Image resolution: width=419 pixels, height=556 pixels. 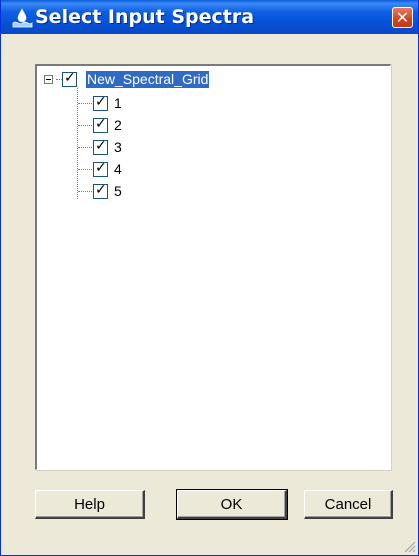 I want to click on tree-node-label: 5, so click(x=118, y=191).